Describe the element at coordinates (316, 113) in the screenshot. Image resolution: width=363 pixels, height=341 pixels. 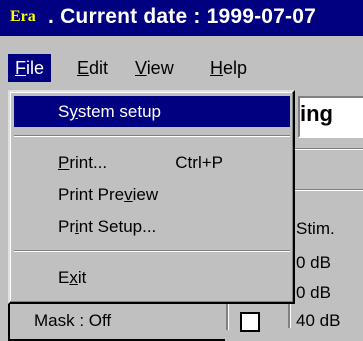
I see `background-field-text: ing` at that location.